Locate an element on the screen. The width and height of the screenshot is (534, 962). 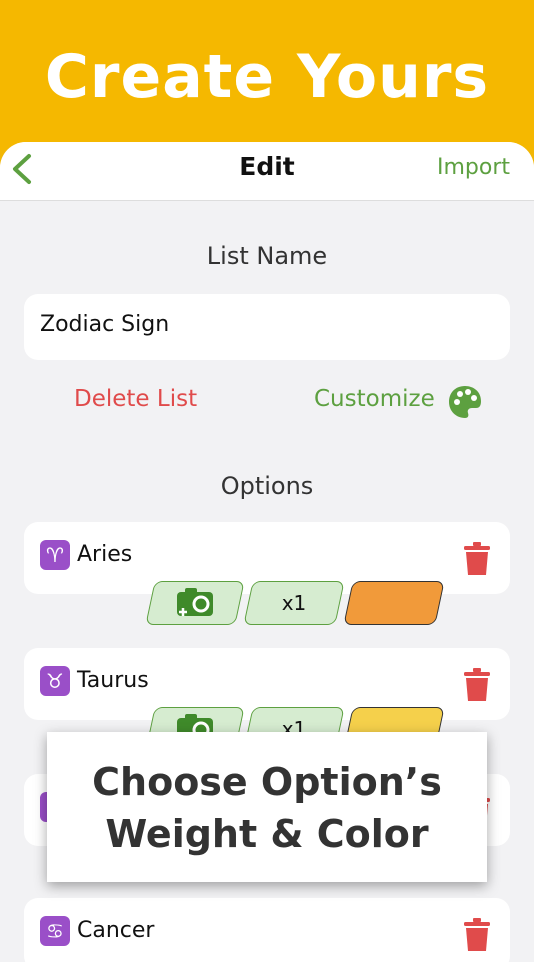
option-label: Taurus is located at coordinates (113, 680).